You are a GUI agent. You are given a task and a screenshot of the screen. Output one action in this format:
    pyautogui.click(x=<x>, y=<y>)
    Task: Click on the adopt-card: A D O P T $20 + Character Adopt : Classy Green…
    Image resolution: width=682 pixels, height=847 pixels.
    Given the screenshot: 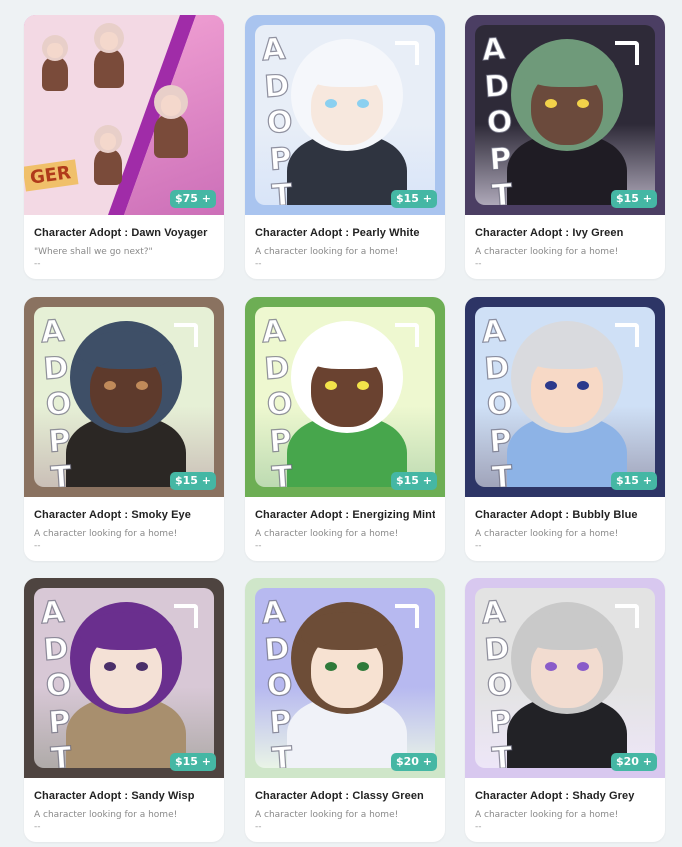 What is the action you would take?
    pyautogui.click(x=345, y=710)
    